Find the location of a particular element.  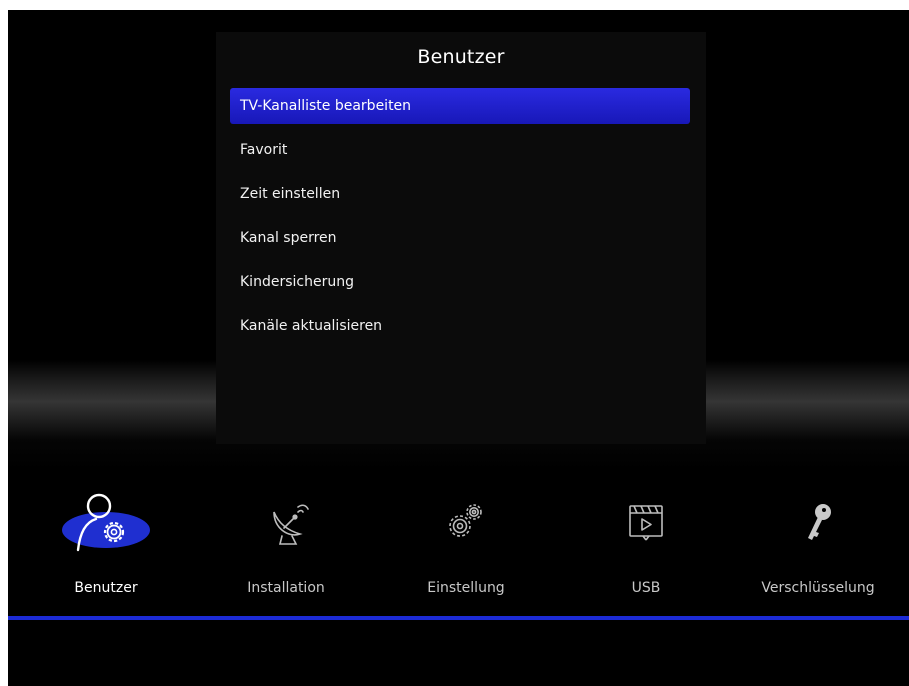

satellite-dish-icon is located at coordinates (286, 517).